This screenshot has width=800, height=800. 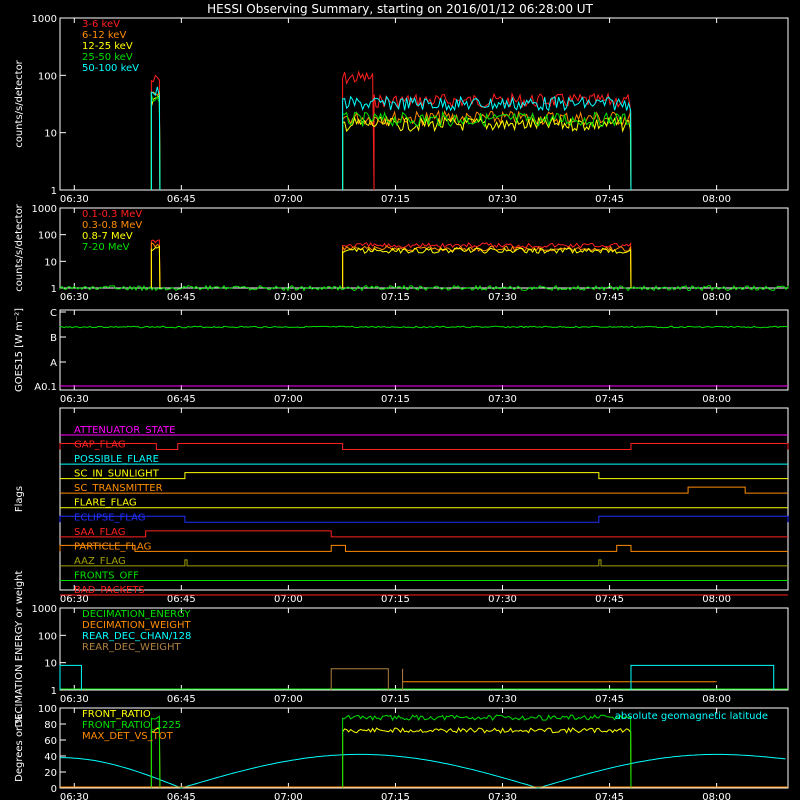 What do you see at coordinates (50, 664) in the screenshot?
I see `panel-5-y-tick-label: 10` at bounding box center [50, 664].